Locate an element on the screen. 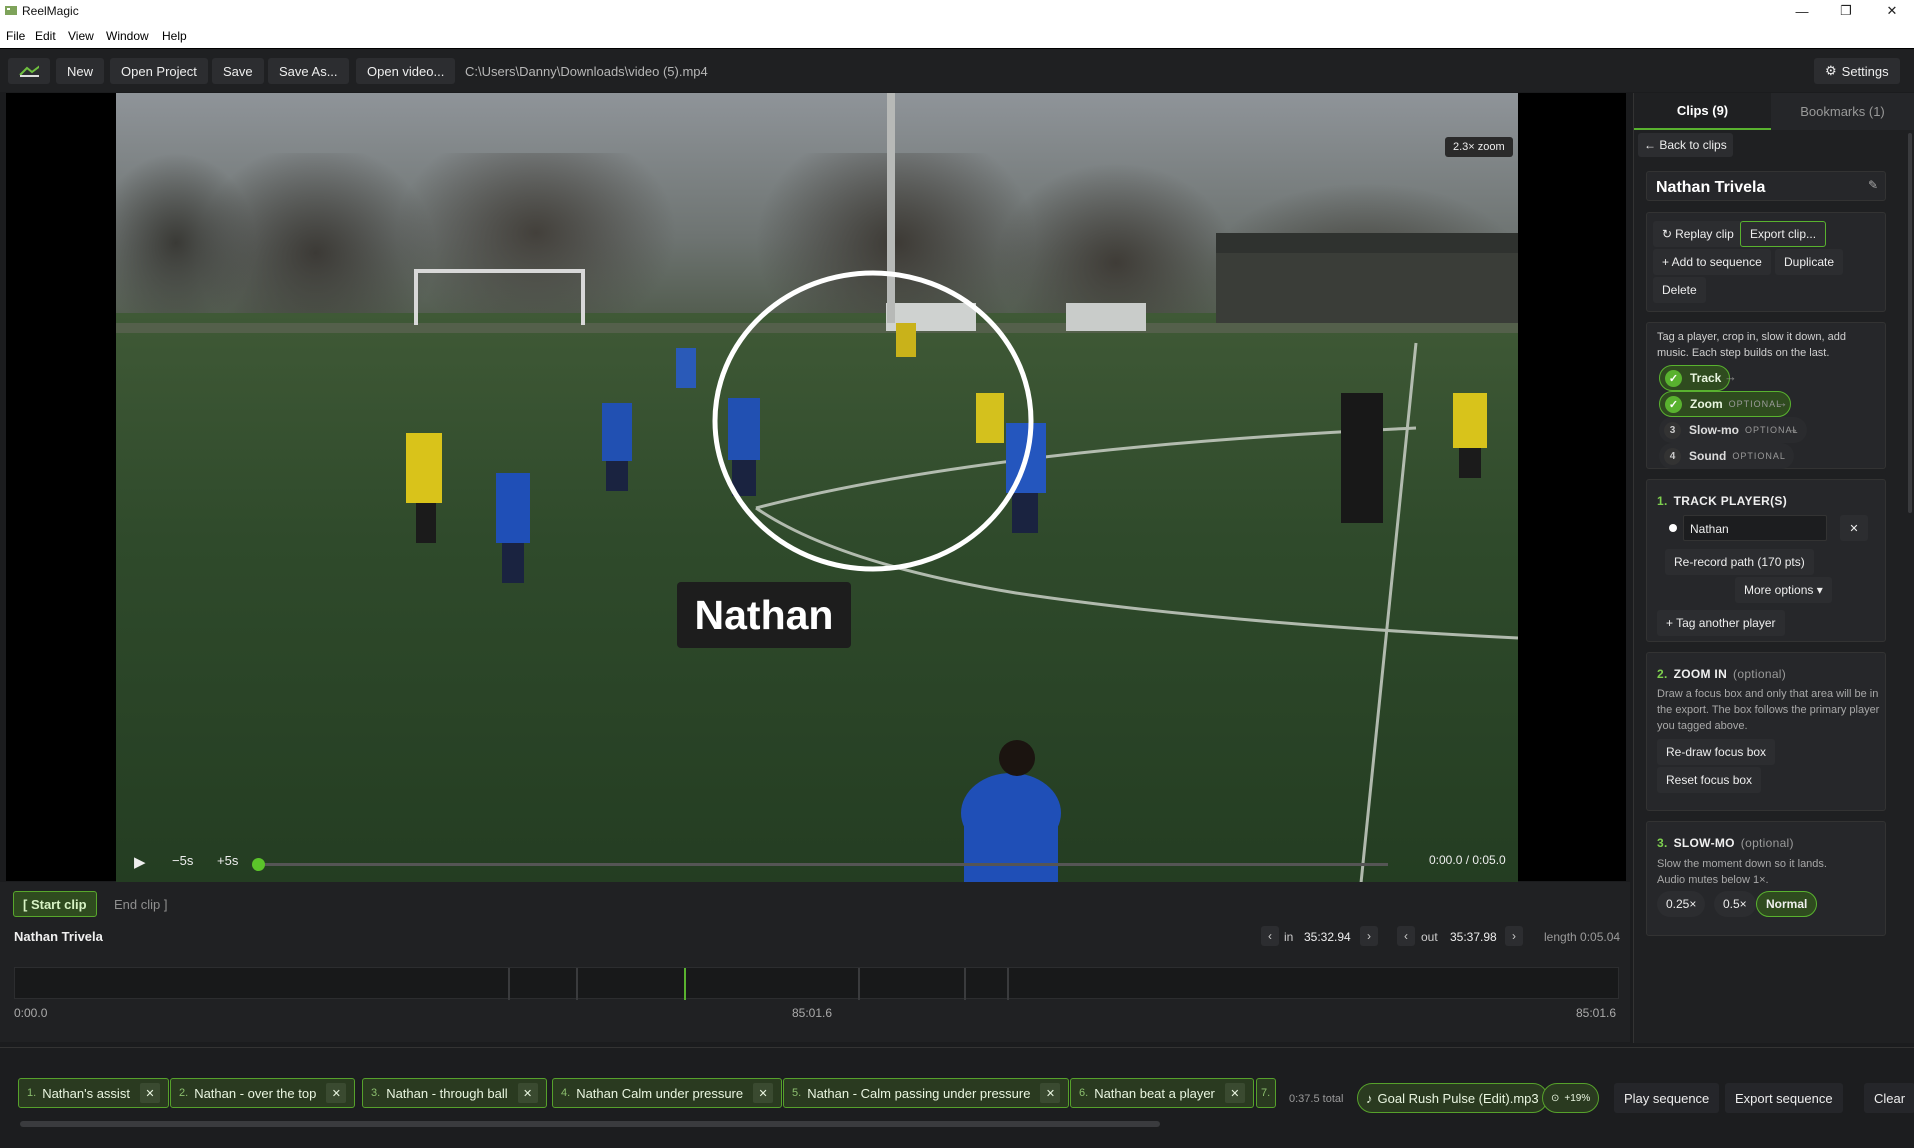  save-button: Save is located at coordinates (238, 71).